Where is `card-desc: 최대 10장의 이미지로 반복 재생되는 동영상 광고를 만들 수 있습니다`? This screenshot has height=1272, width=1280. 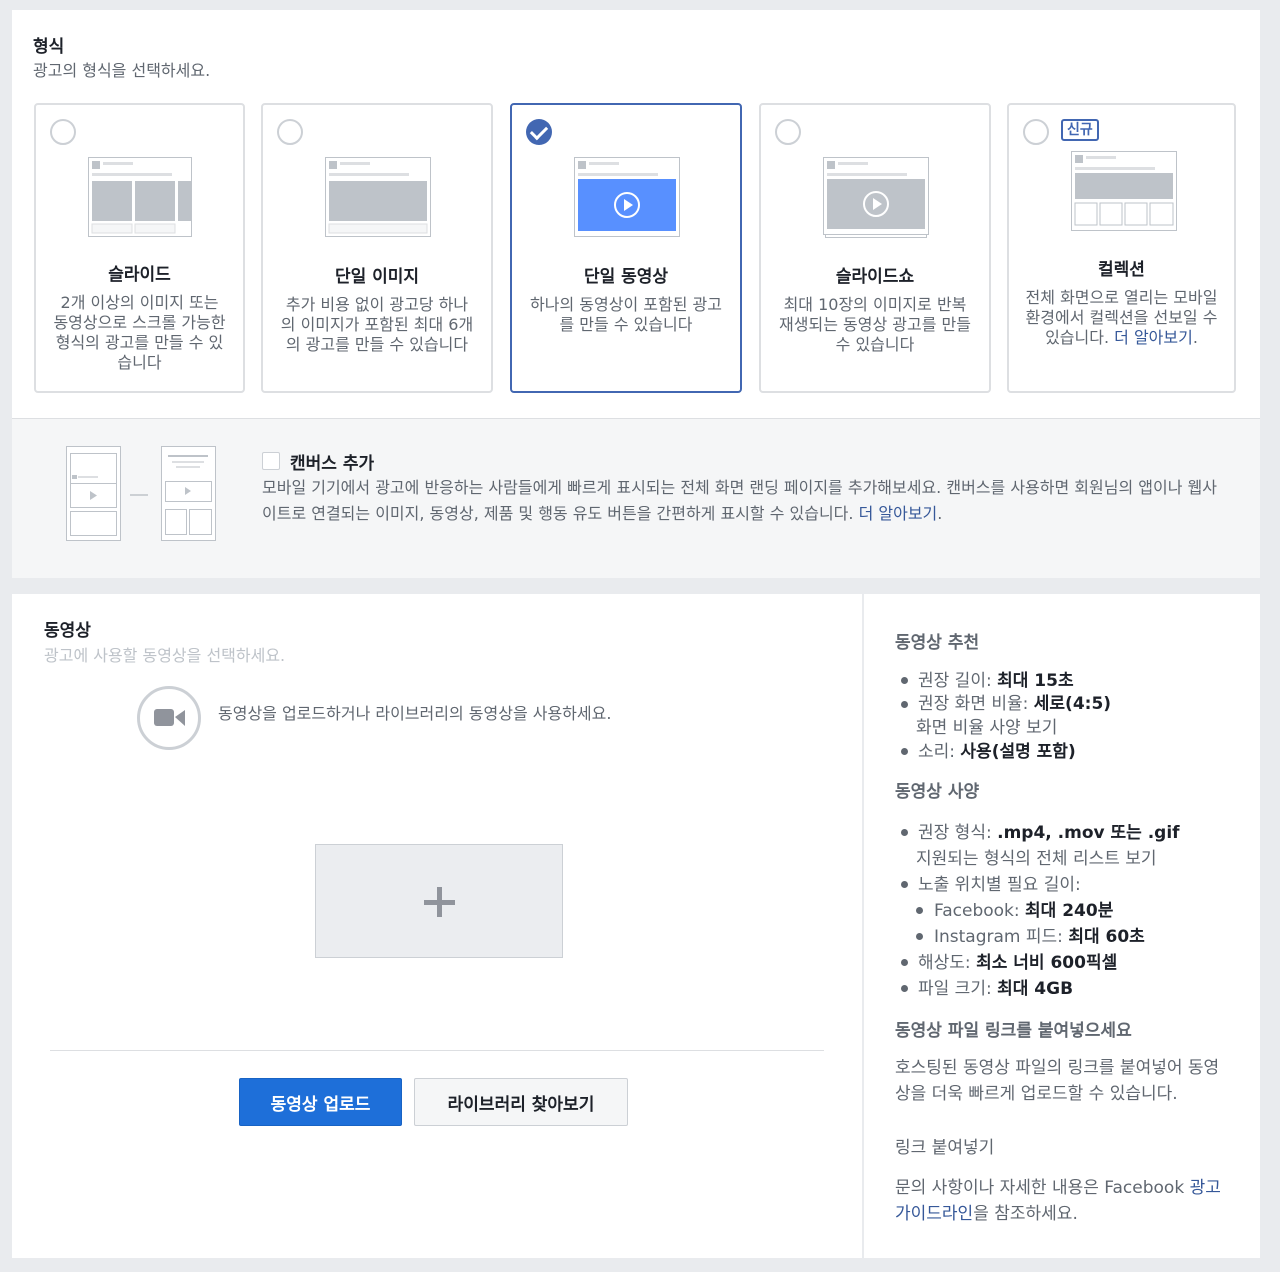
card-desc: 최대 10장의 이미지로 반복 재생되는 동영상 광고를 만들 수 있습니다 is located at coordinates (875, 324).